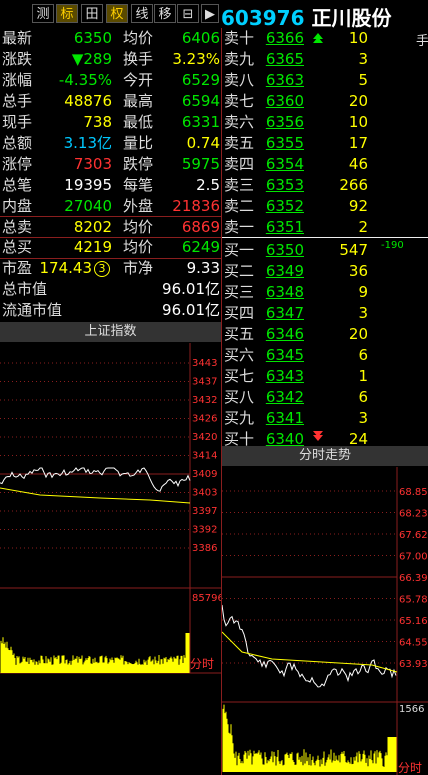  I want to click on tab-biao: 标, so click(67, 13).